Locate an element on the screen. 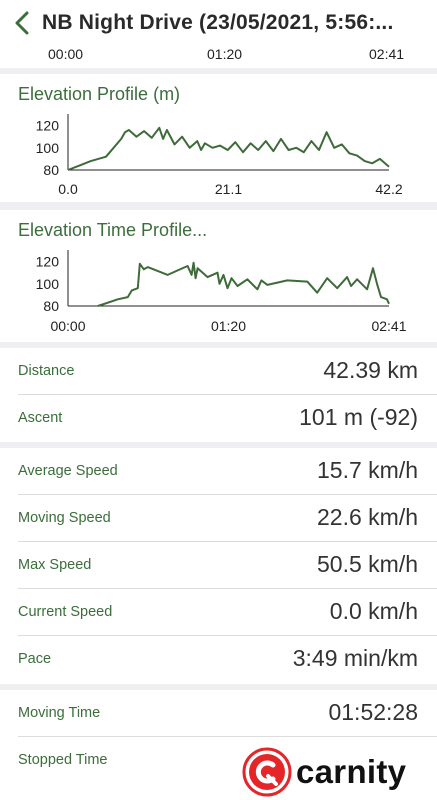 The width and height of the screenshot is (437, 800). x-tick-label: 42.2 is located at coordinates (388, 189).